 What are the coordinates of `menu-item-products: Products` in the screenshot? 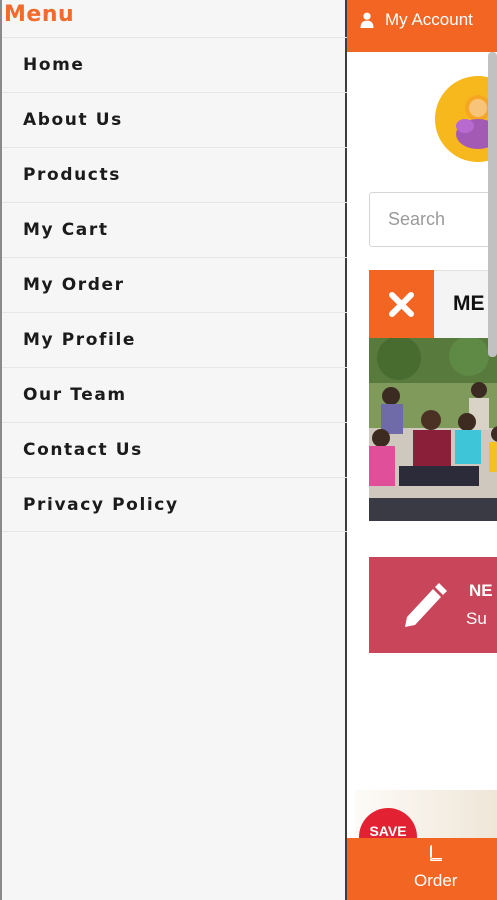 It's located at (174, 174).